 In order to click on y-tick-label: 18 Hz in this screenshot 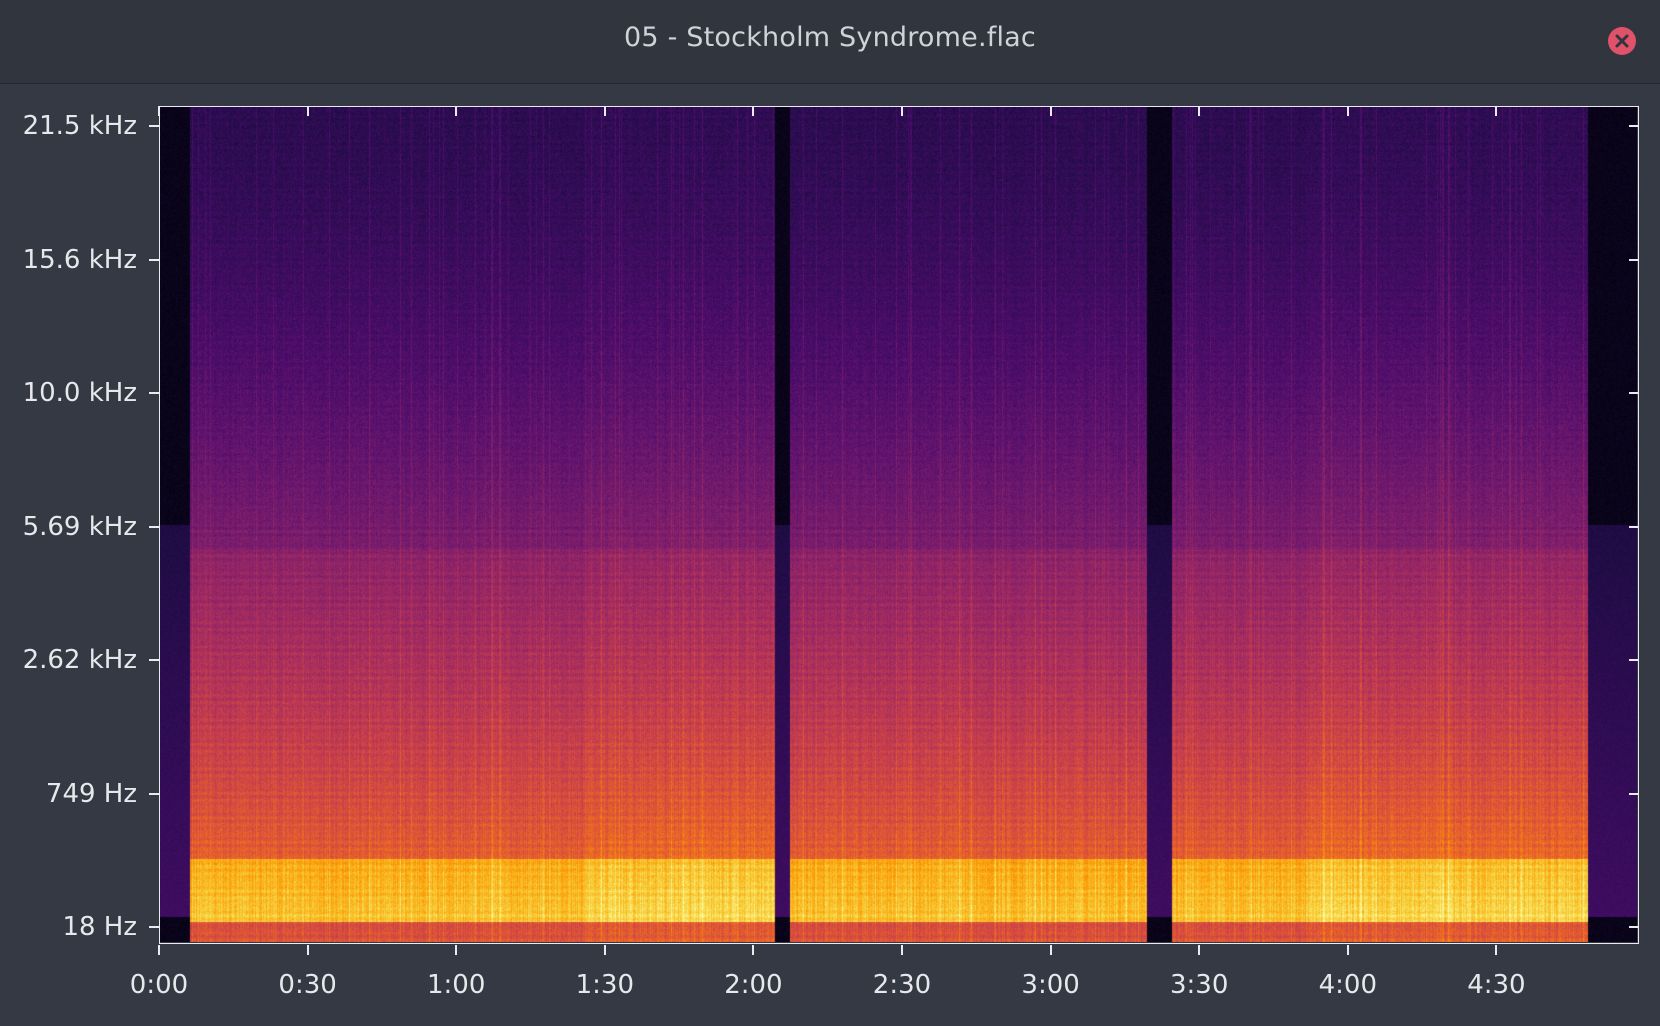, I will do `click(99, 927)`.